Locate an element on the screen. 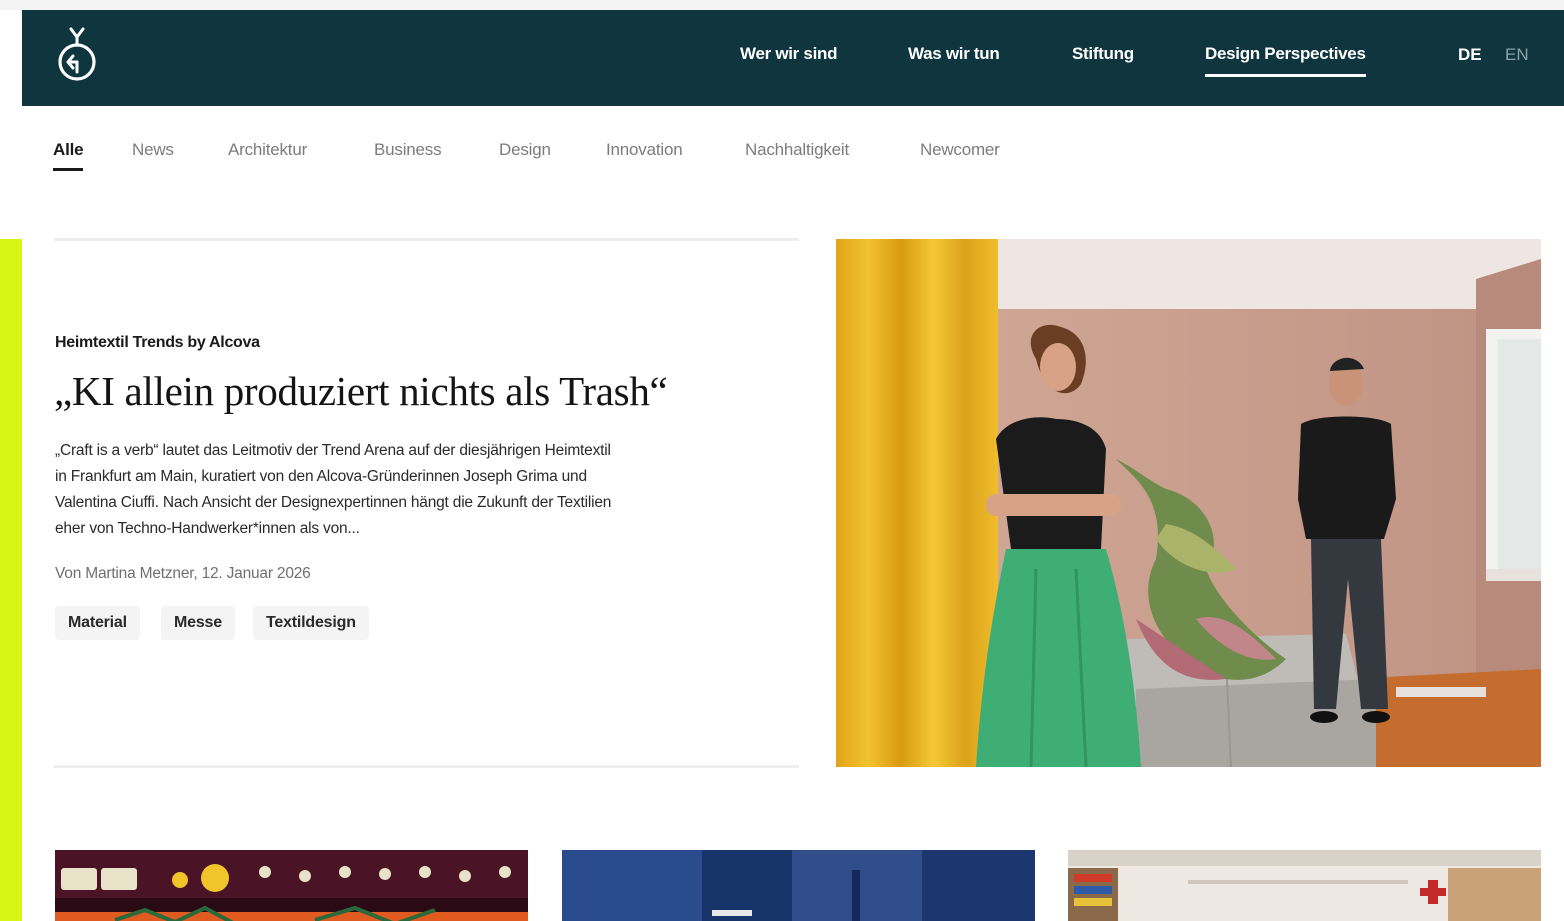 The width and height of the screenshot is (1564, 921). tag-textildesign: Textildesign is located at coordinates (311, 623).